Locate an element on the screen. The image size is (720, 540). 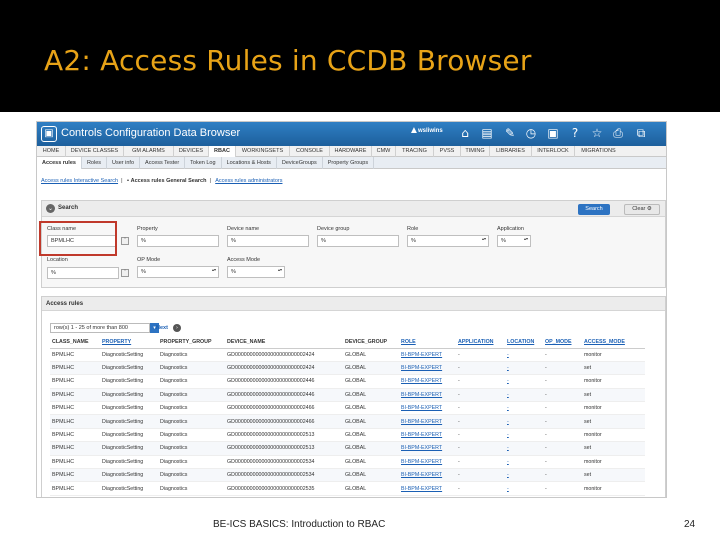
help-icon: ? is located at coordinates (575, 133).